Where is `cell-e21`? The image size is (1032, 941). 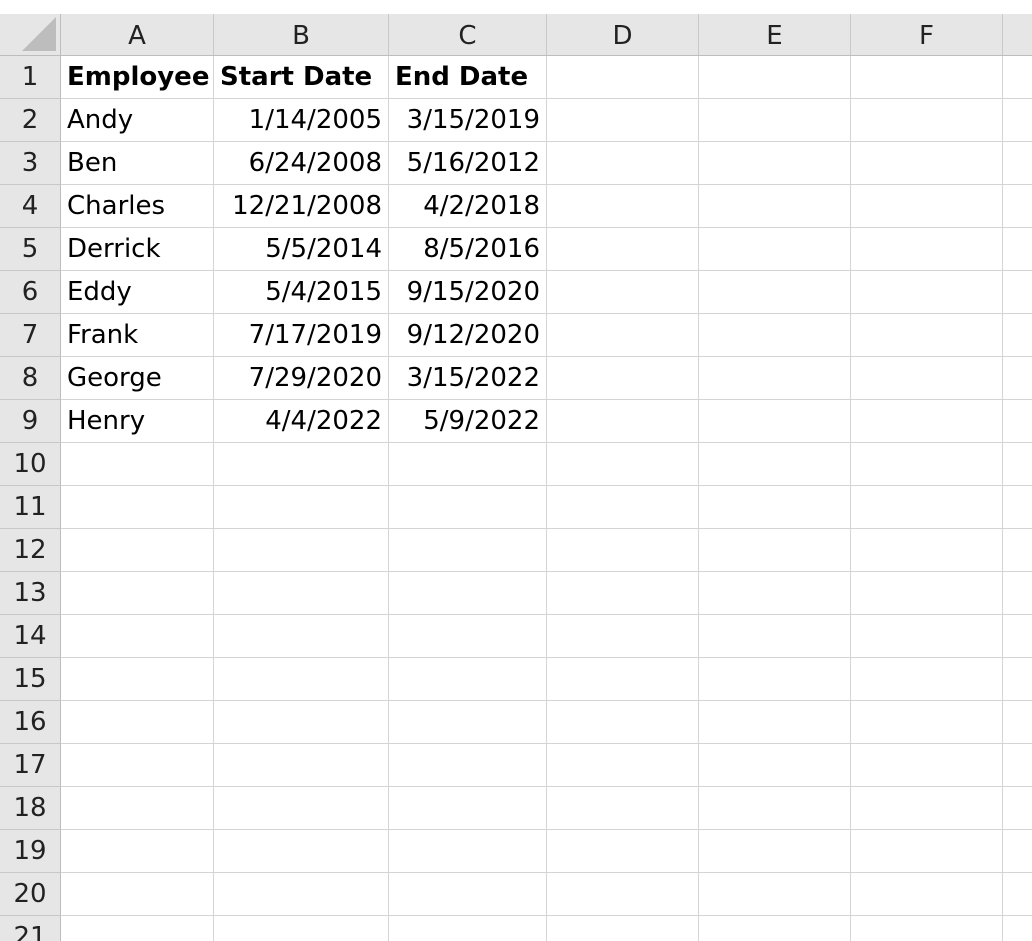 cell-e21 is located at coordinates (775, 928).